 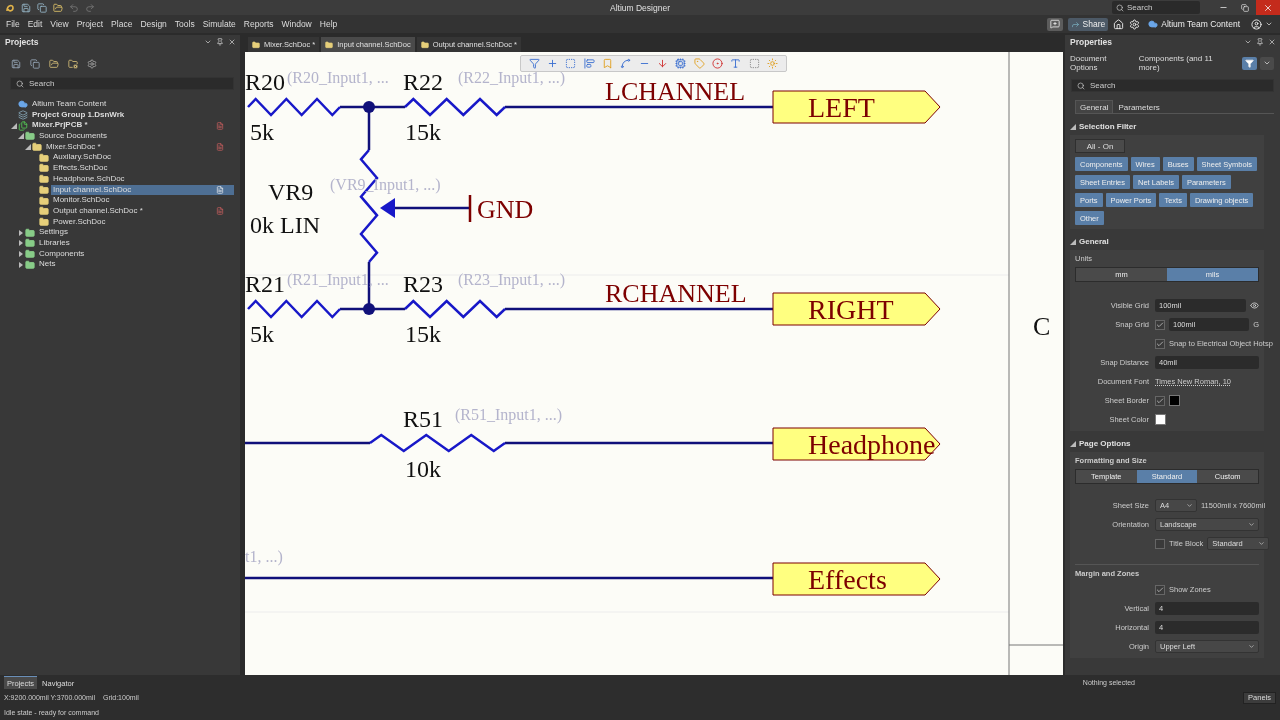 What do you see at coordinates (35, 24) in the screenshot?
I see `menu-item: Edit` at bounding box center [35, 24].